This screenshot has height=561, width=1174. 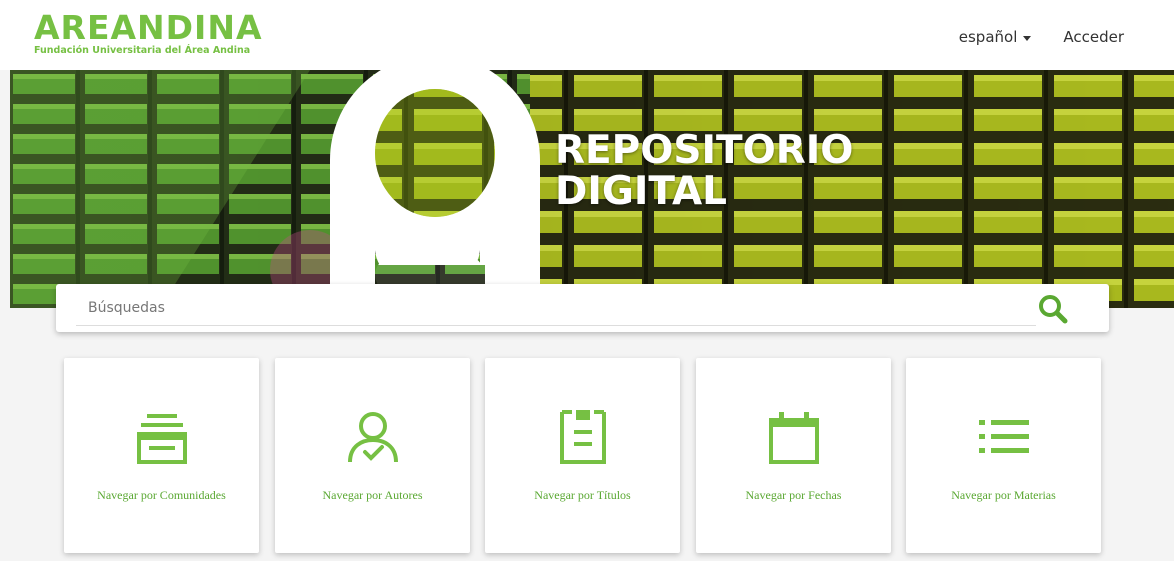 What do you see at coordinates (794, 438) in the screenshot?
I see `calendar-icon` at bounding box center [794, 438].